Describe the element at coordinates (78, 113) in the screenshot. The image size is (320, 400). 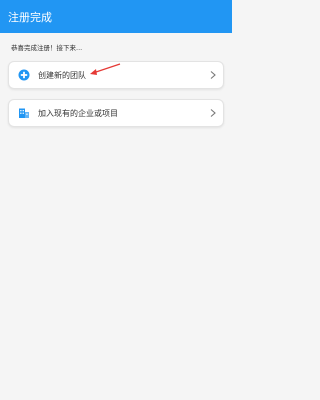
I see `join-existing-label: 加入现有的企业或项目` at that location.